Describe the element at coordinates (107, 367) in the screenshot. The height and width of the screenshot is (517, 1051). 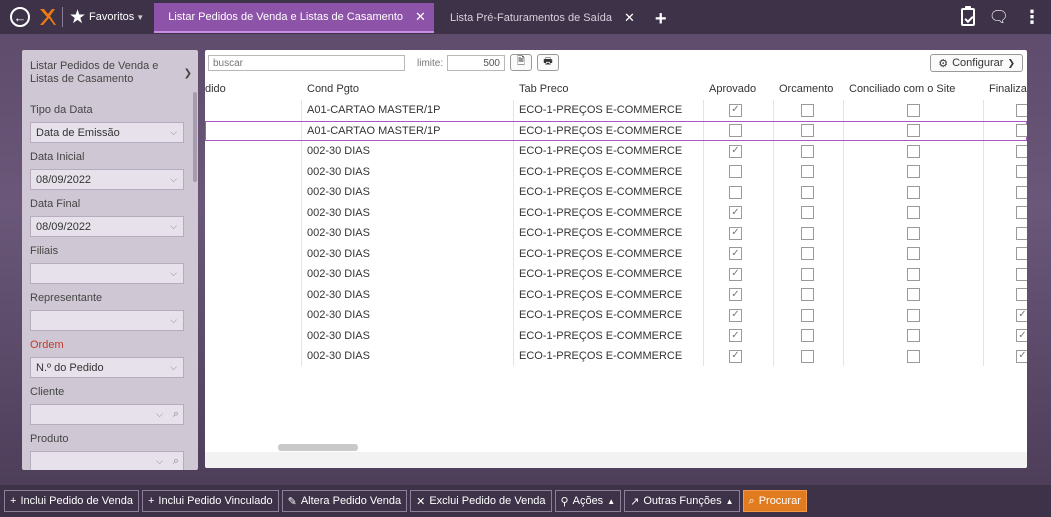
I see `filter-field: N.º do Pedido ⌵` at that location.